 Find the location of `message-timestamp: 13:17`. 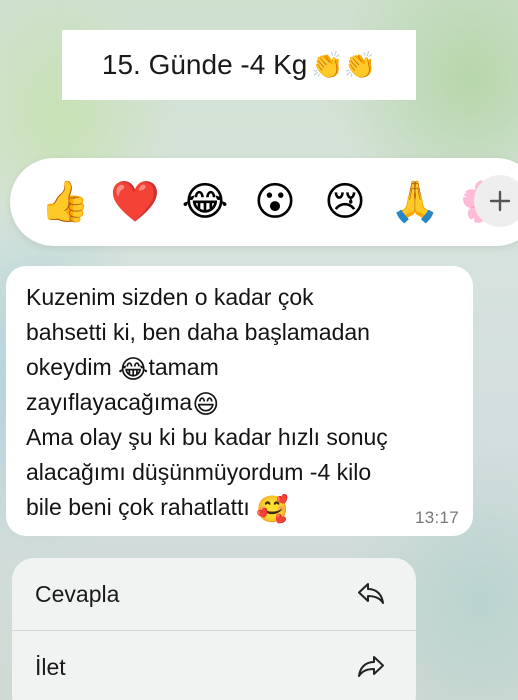

message-timestamp: 13:17 is located at coordinates (436, 517).